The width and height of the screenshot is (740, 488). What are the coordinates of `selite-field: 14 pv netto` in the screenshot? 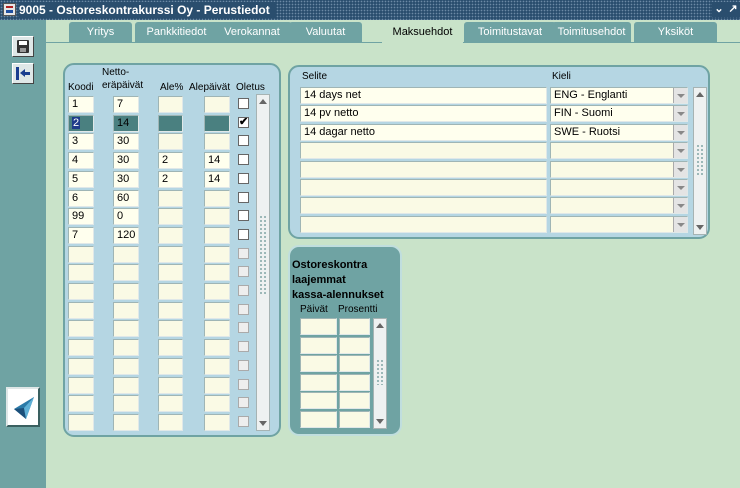 It's located at (423, 114).